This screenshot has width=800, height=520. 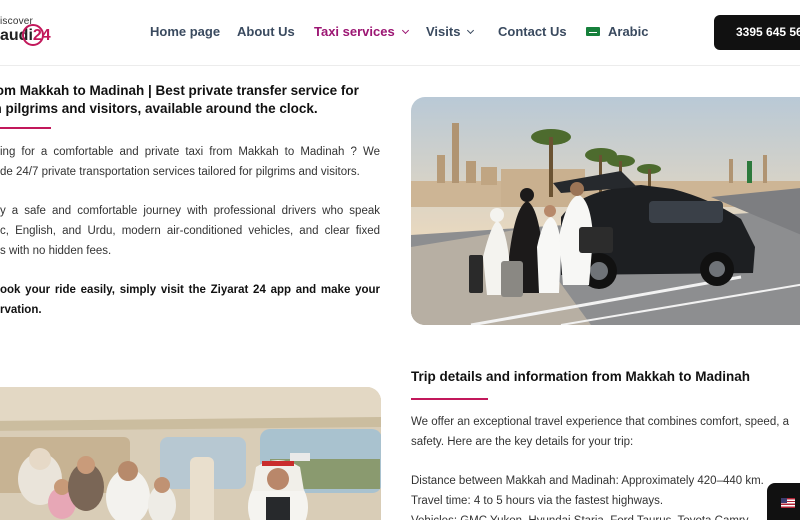 What do you see at coordinates (788, 503) in the screenshot?
I see `us-flag-icon` at bounding box center [788, 503].